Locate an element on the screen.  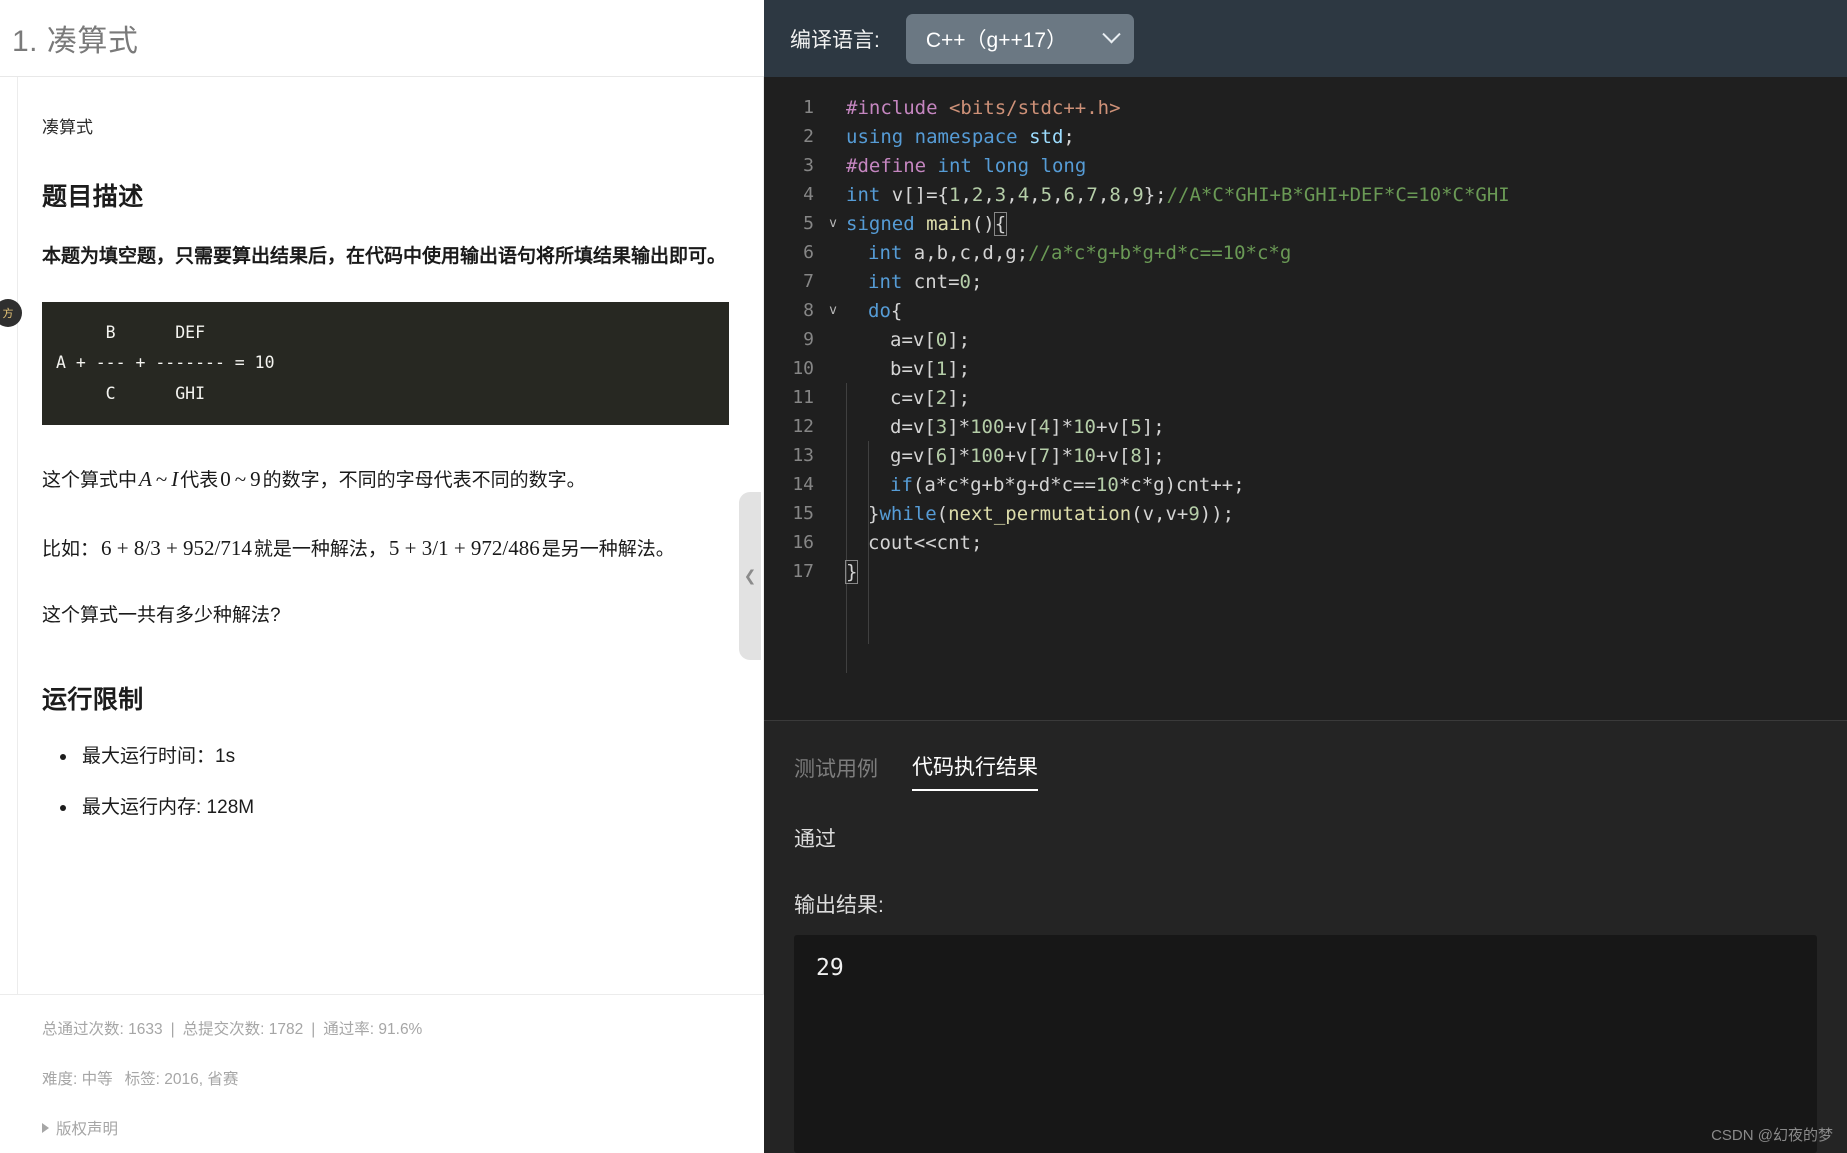
code-text: signed main(){ is located at coordinates (927, 223).